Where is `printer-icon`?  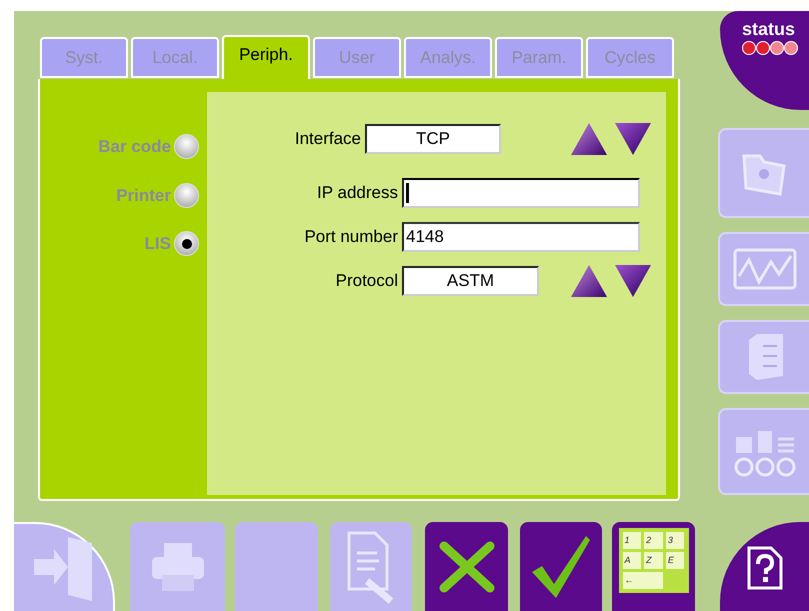
printer-icon is located at coordinates (178, 566).